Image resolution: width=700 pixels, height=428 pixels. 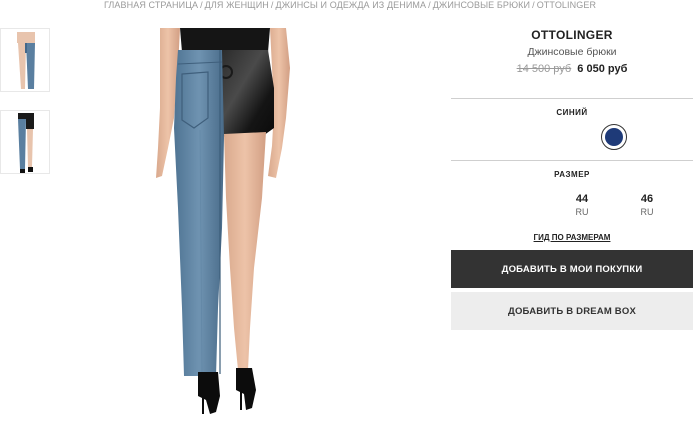 What do you see at coordinates (237, 5) in the screenshot?
I see `breadcrumb-women: ДЛЯ ЖЕНЩИН` at bounding box center [237, 5].